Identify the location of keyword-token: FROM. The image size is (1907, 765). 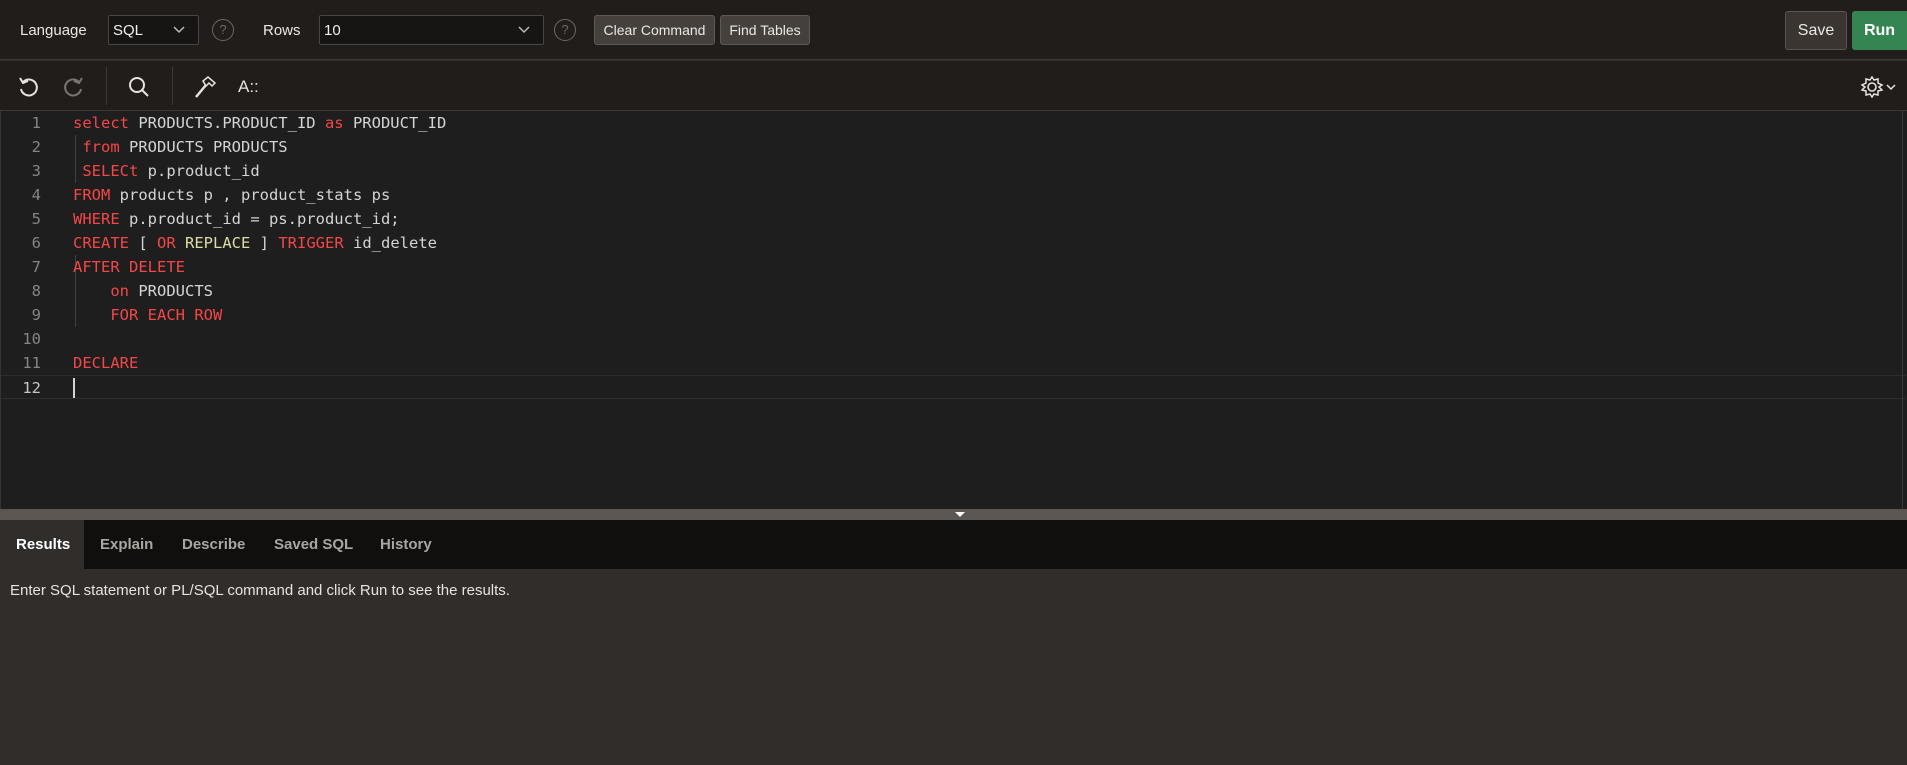
(92, 195).